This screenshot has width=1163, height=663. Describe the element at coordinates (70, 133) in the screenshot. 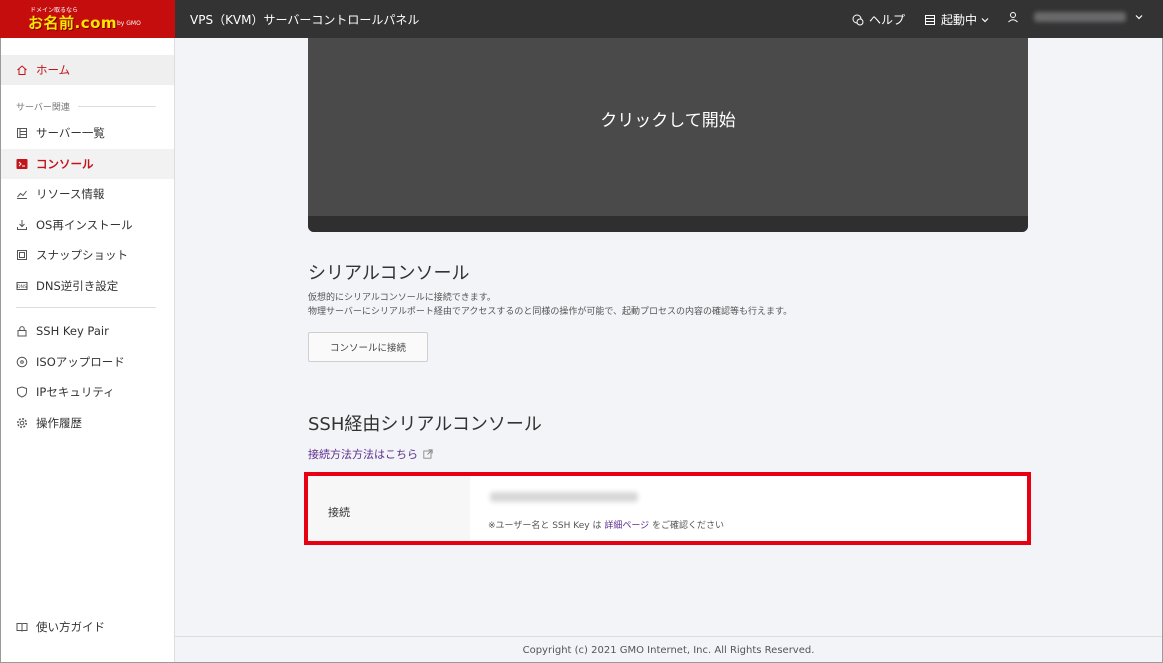

I see `sidebar-item-label: サーバー一覧` at that location.